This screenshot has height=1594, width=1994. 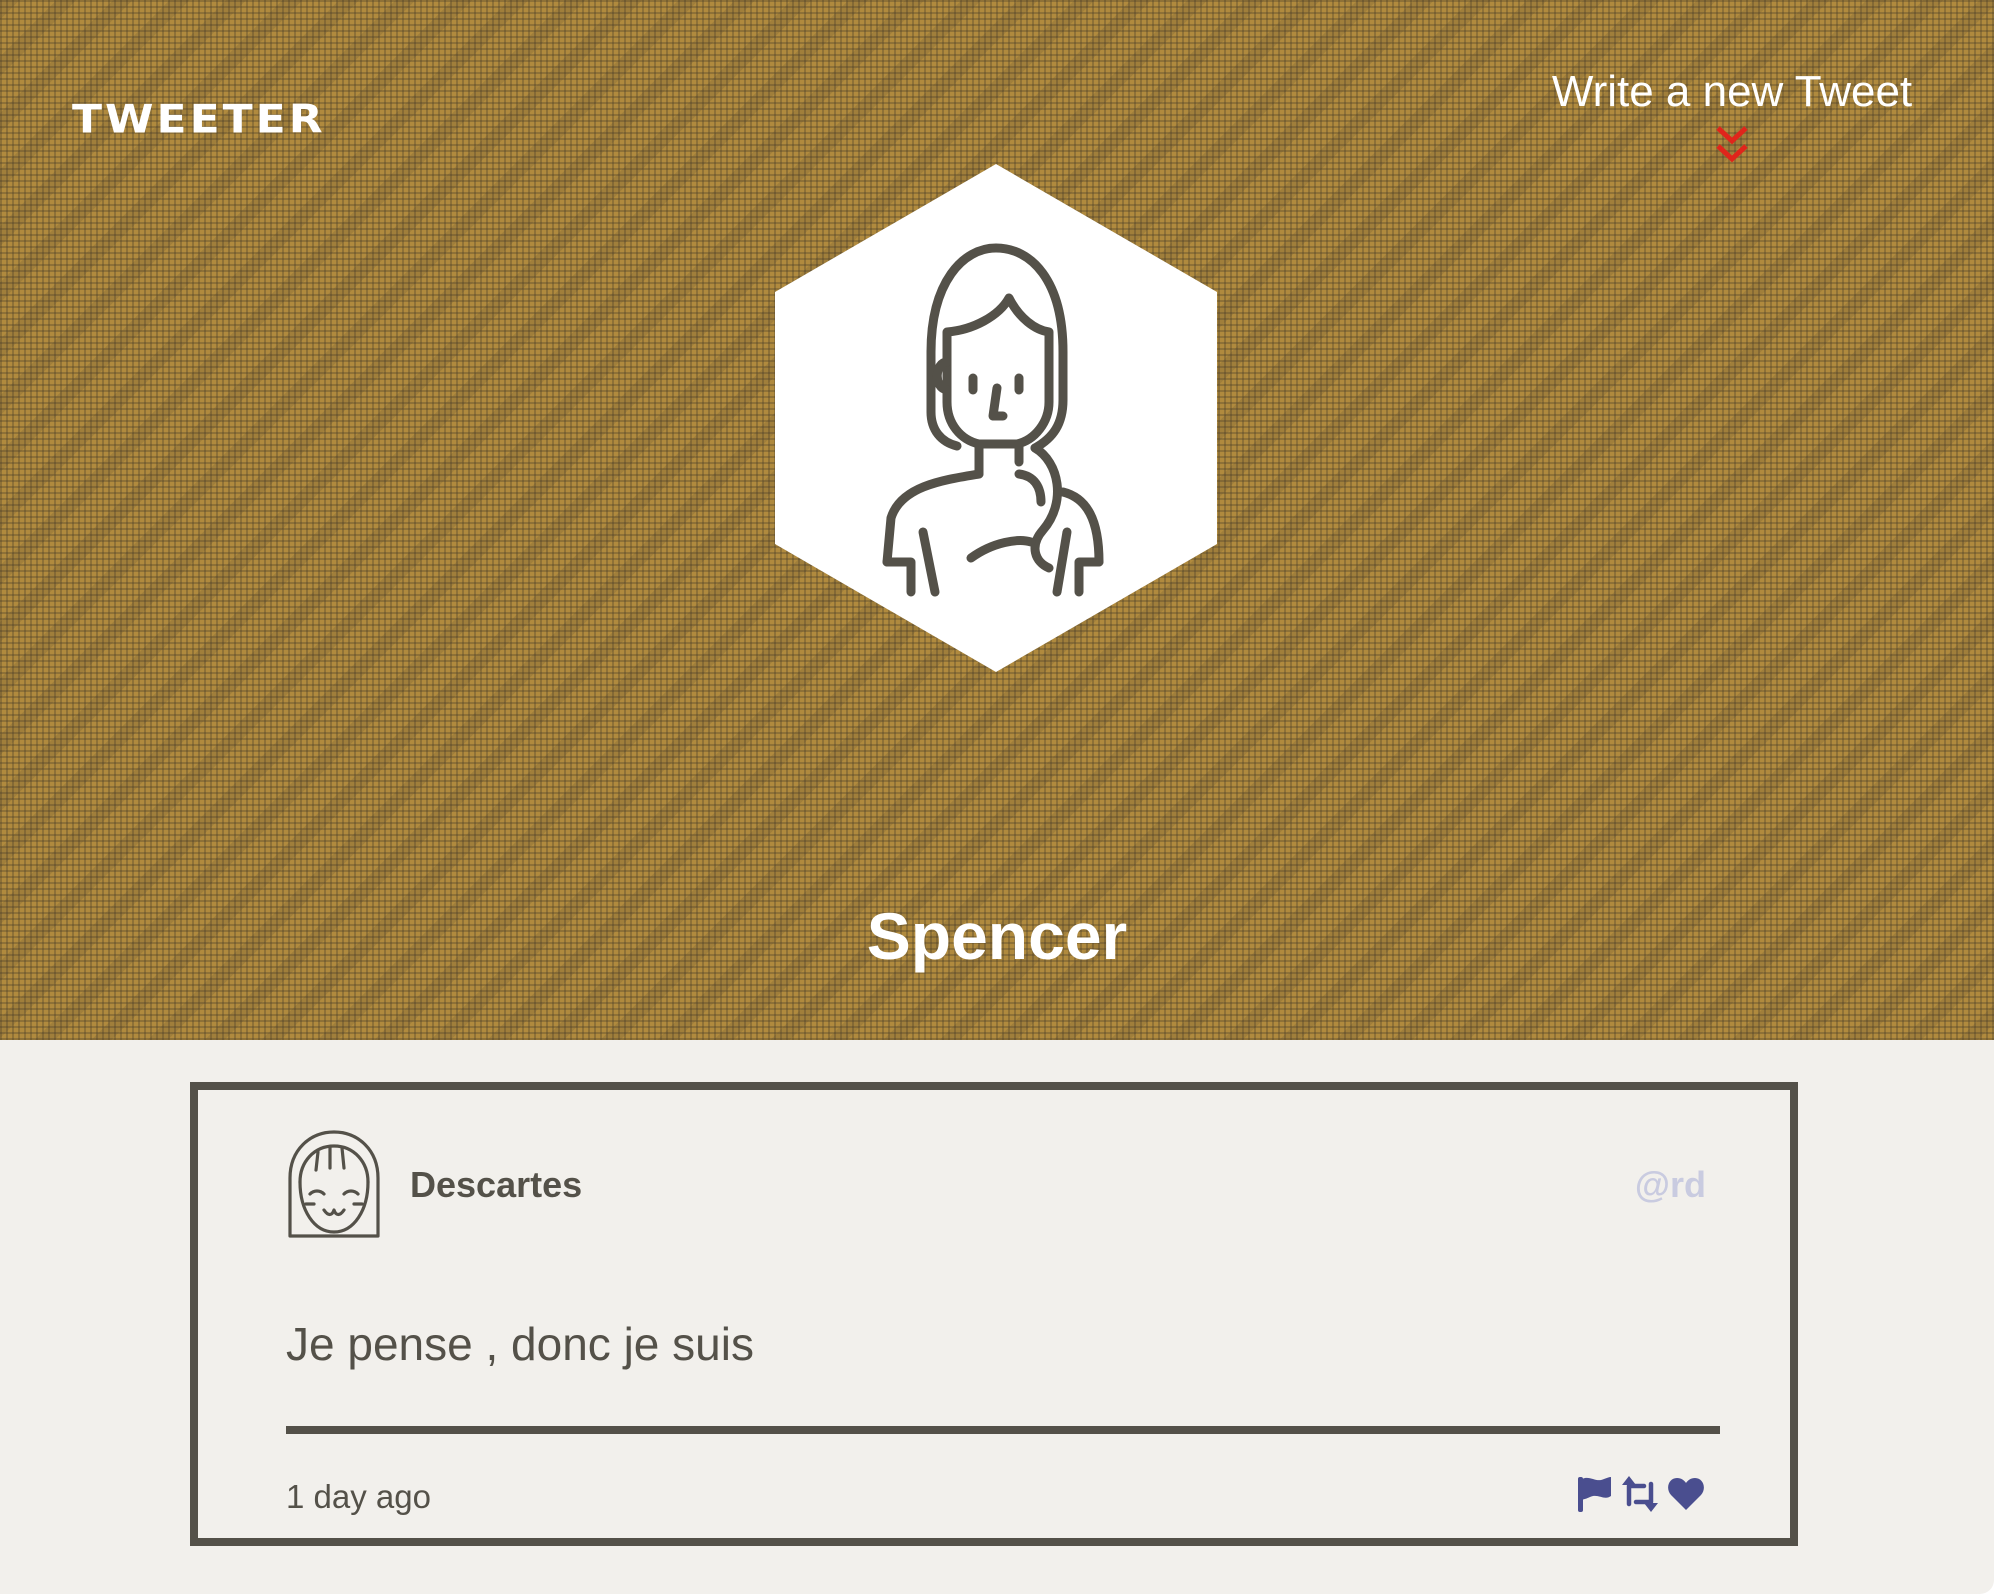 I want to click on retweet-icon, so click(x=1640, y=1494).